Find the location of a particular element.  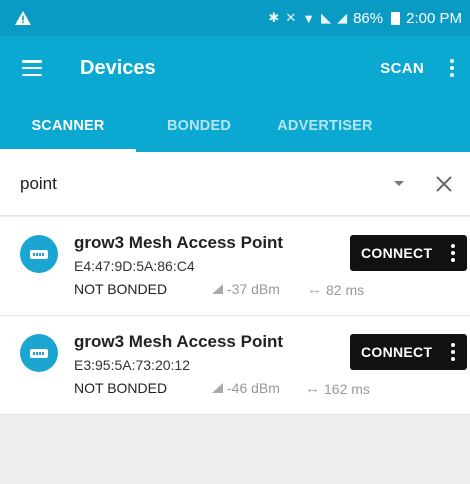

device-mac: E3:95:5A:73:20:12 is located at coordinates (132, 365).